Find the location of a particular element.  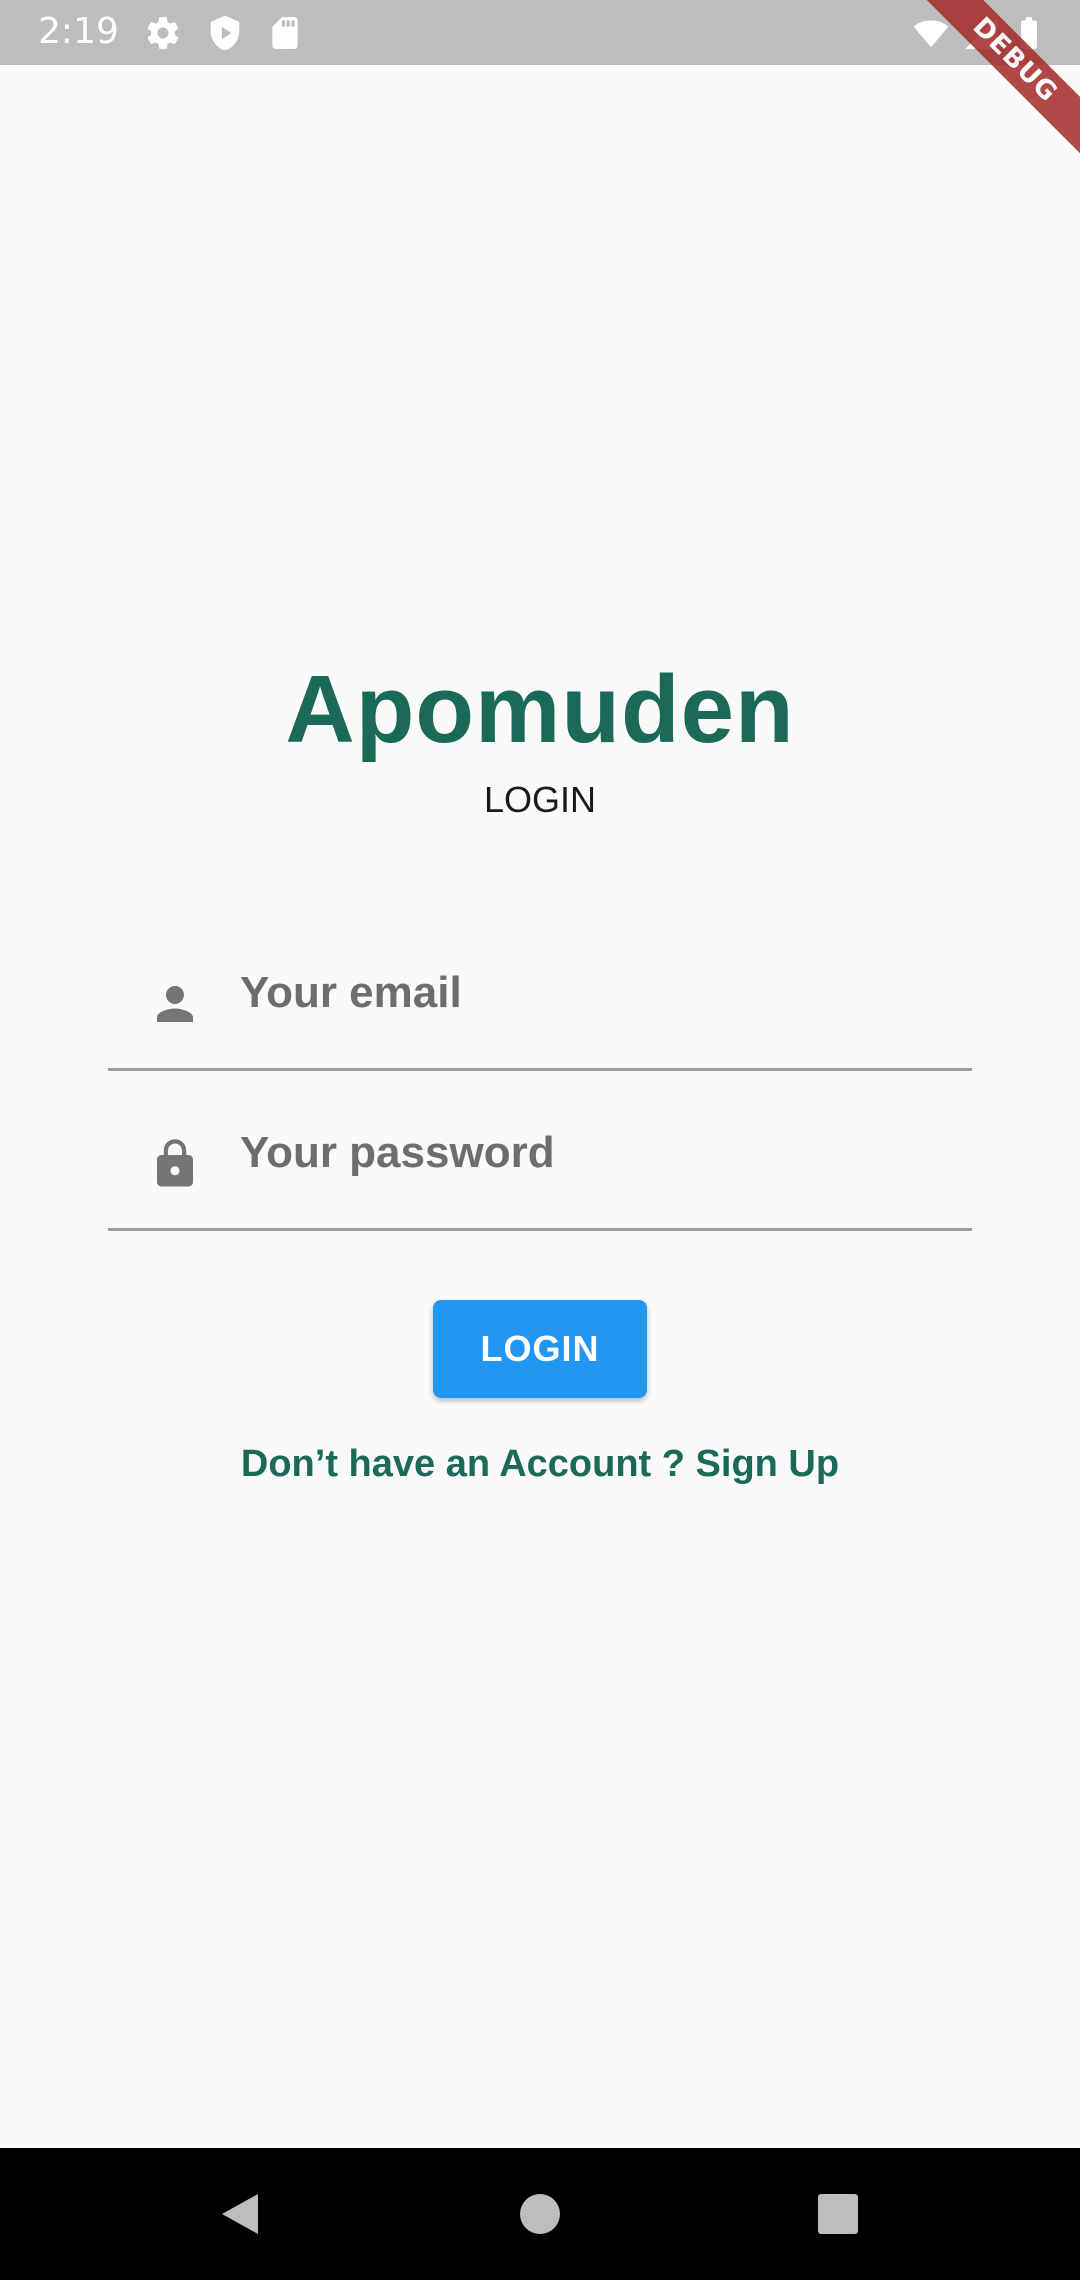

signal-icon is located at coordinates (981, 33).